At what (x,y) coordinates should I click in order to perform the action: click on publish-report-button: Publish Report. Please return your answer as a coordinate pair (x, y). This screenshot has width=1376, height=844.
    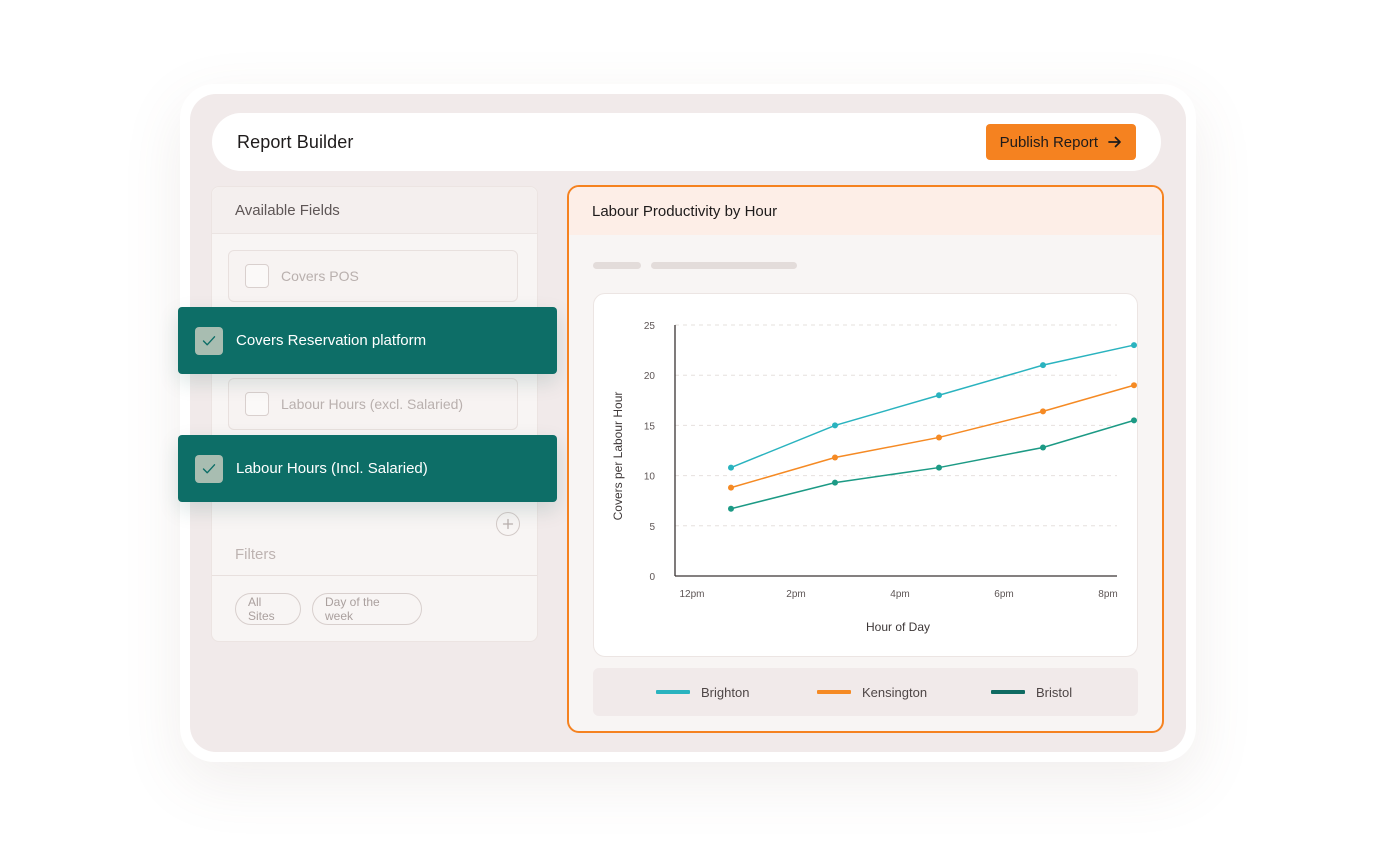
    Looking at the image, I should click on (1060, 142).